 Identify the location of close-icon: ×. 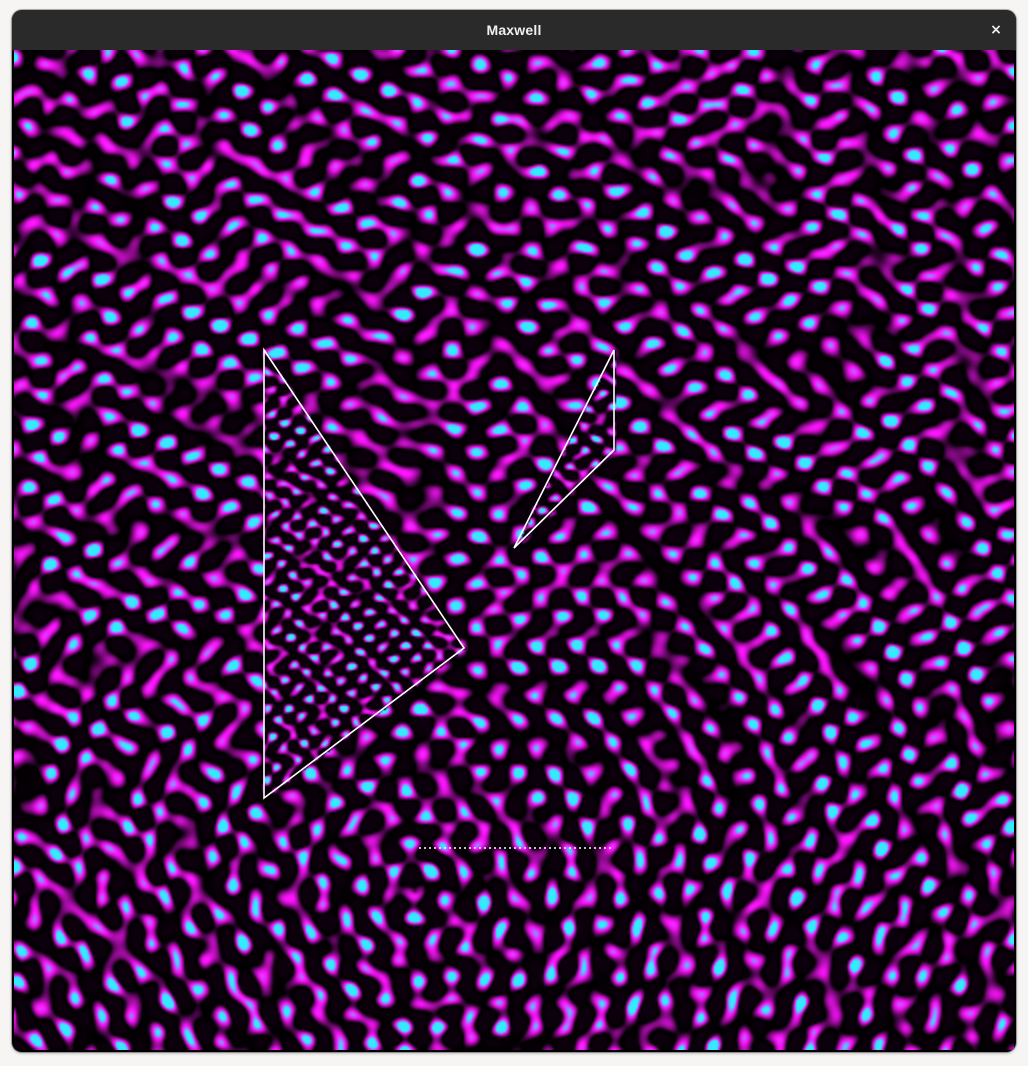
(996, 30).